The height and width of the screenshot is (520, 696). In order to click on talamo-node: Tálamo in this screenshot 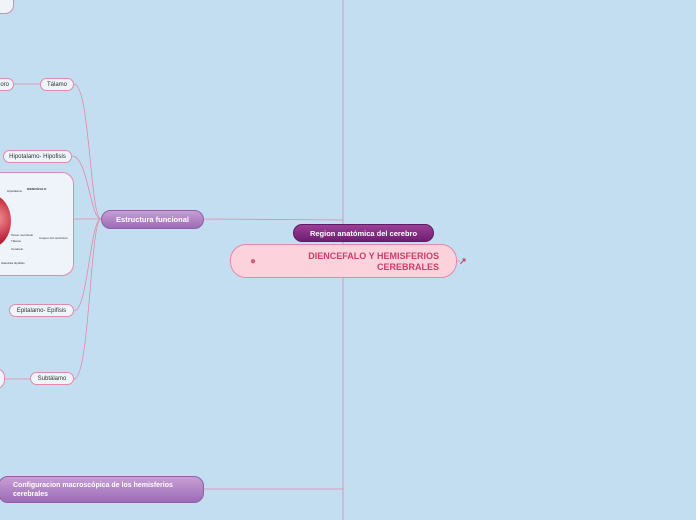, I will do `click(57, 84)`.